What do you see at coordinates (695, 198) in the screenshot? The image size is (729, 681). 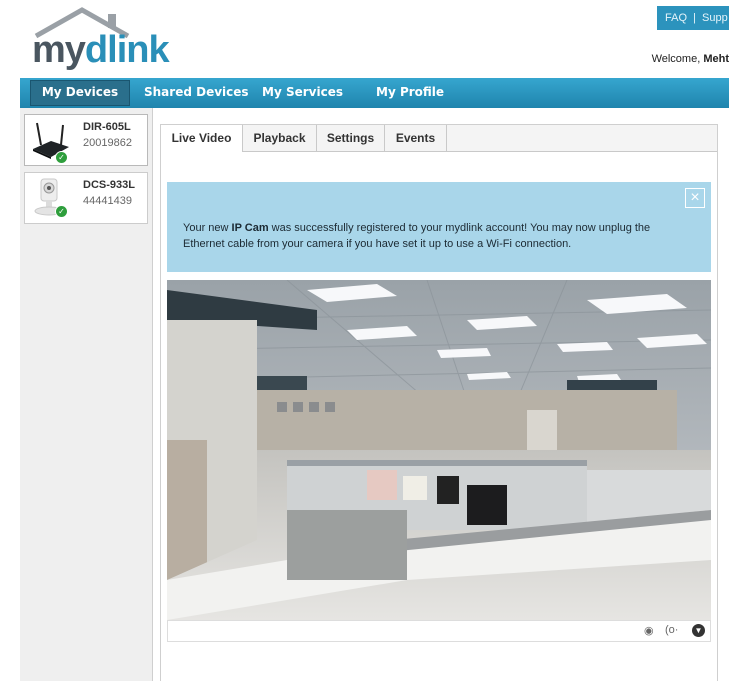 I see `close-icon: ×` at bounding box center [695, 198].